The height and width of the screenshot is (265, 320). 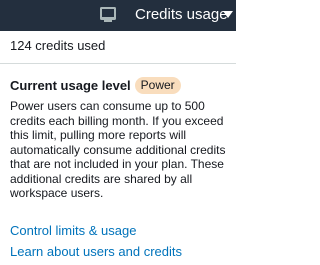 What do you see at coordinates (73, 231) in the screenshot?
I see `control-limits-link: Control limits & usage` at bounding box center [73, 231].